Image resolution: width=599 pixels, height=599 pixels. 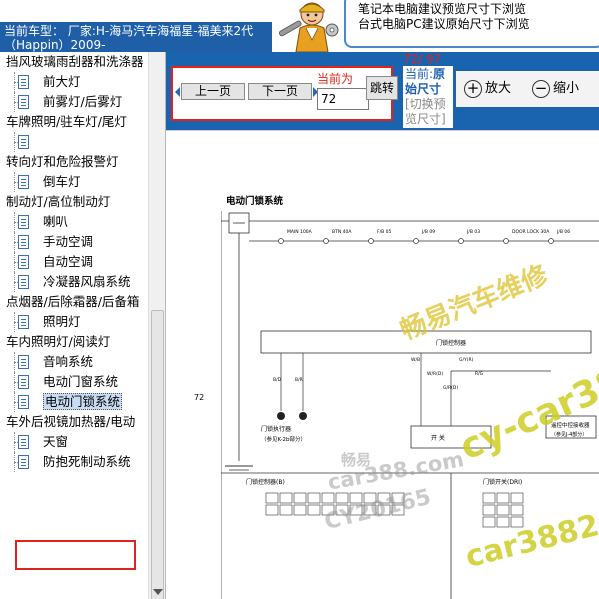 I want to click on tree-category: 车牌照明/驻车灯/尾灯, so click(x=74, y=122).